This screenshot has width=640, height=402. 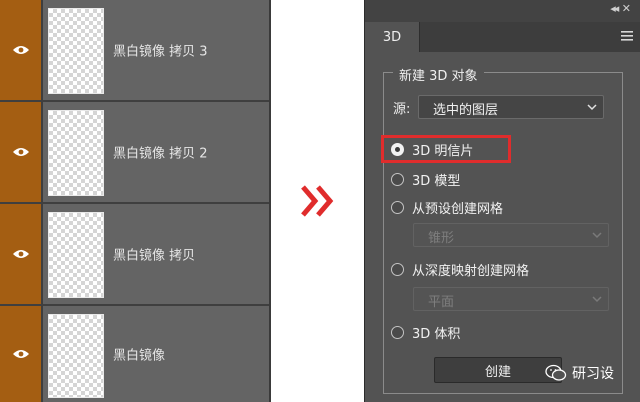 I want to click on tab-3d: 3D, so click(x=392, y=37).